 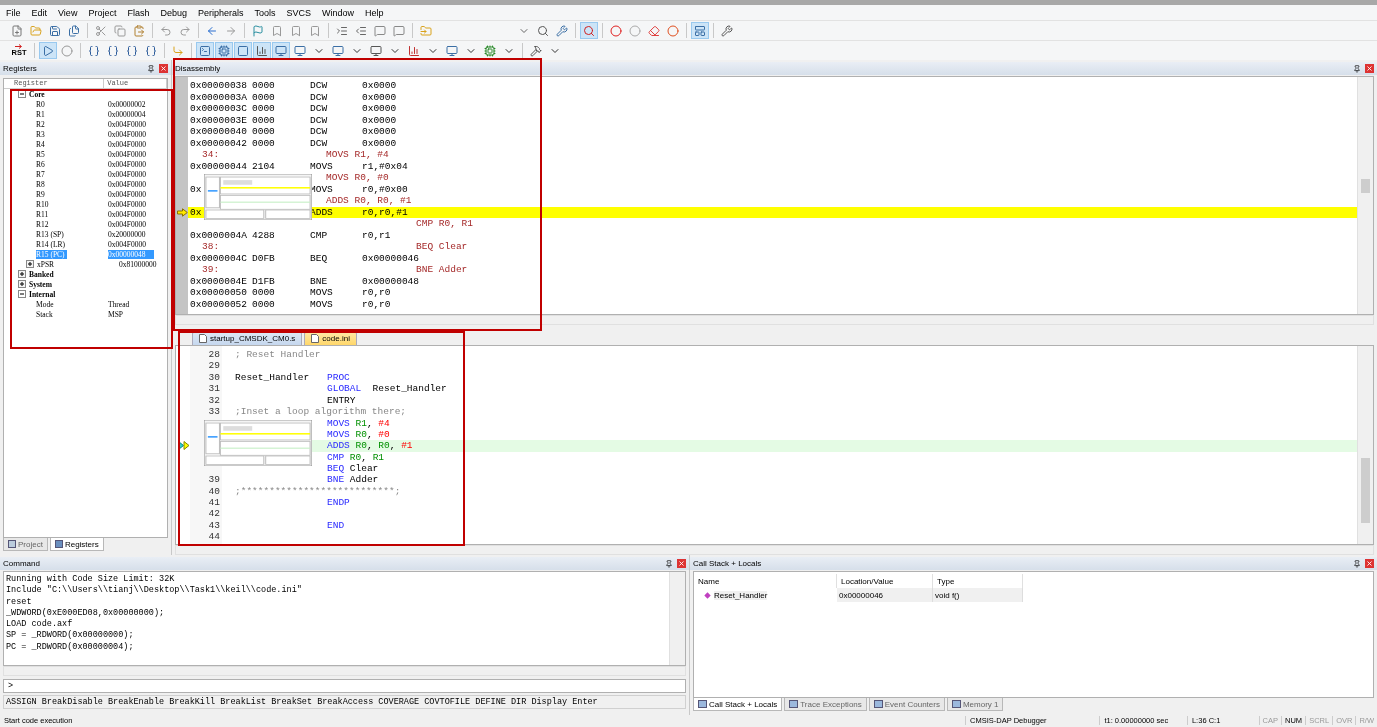 What do you see at coordinates (341, 400) in the screenshot?
I see `code-statement: ENTRY` at bounding box center [341, 400].